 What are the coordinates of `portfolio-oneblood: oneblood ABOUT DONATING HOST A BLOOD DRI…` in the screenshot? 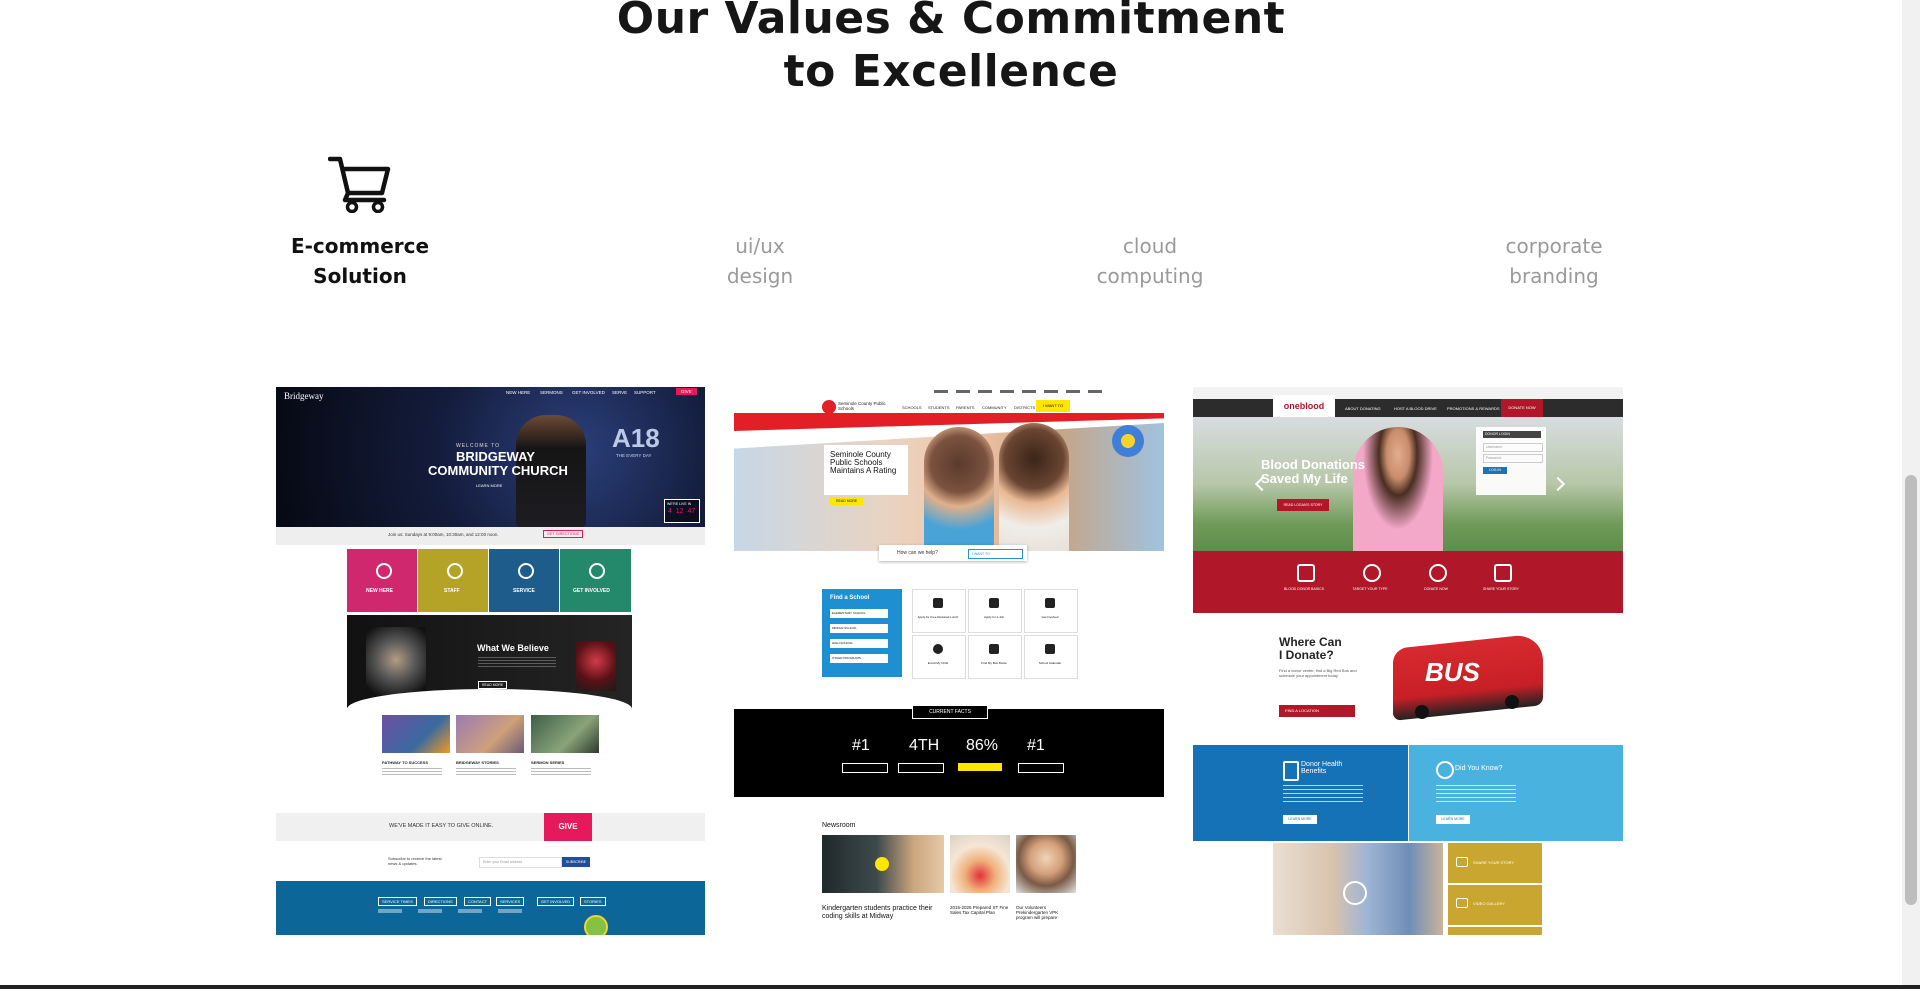 It's located at (1408, 661).